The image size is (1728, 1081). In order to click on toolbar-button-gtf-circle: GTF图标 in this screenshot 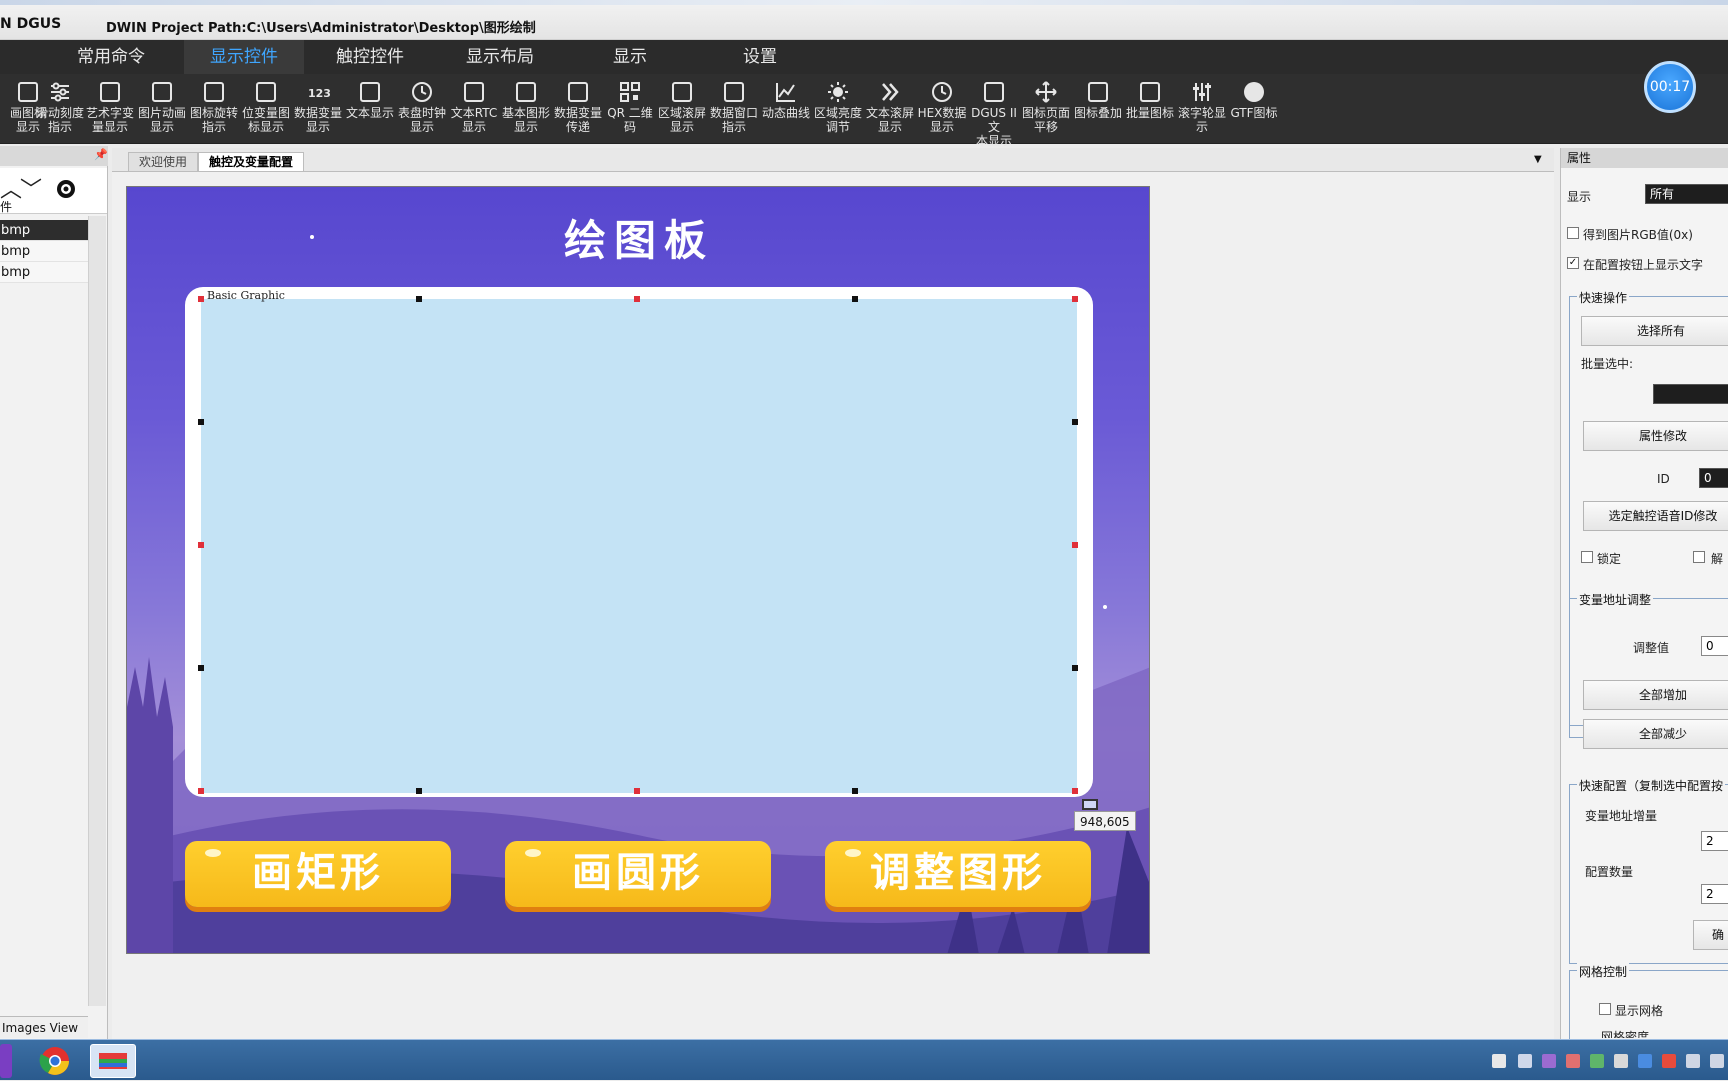, I will do `click(1254, 109)`.